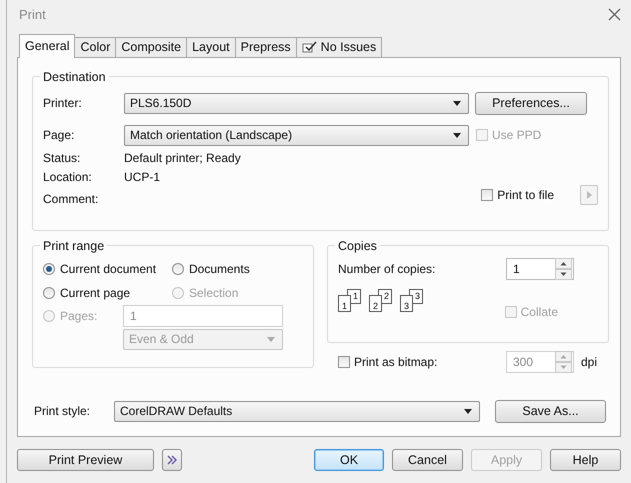 Image resolution: width=631 pixels, height=483 pixels. What do you see at coordinates (296, 135) in the screenshot?
I see `page-dropdown: Match orientation (Landscape)` at bounding box center [296, 135].